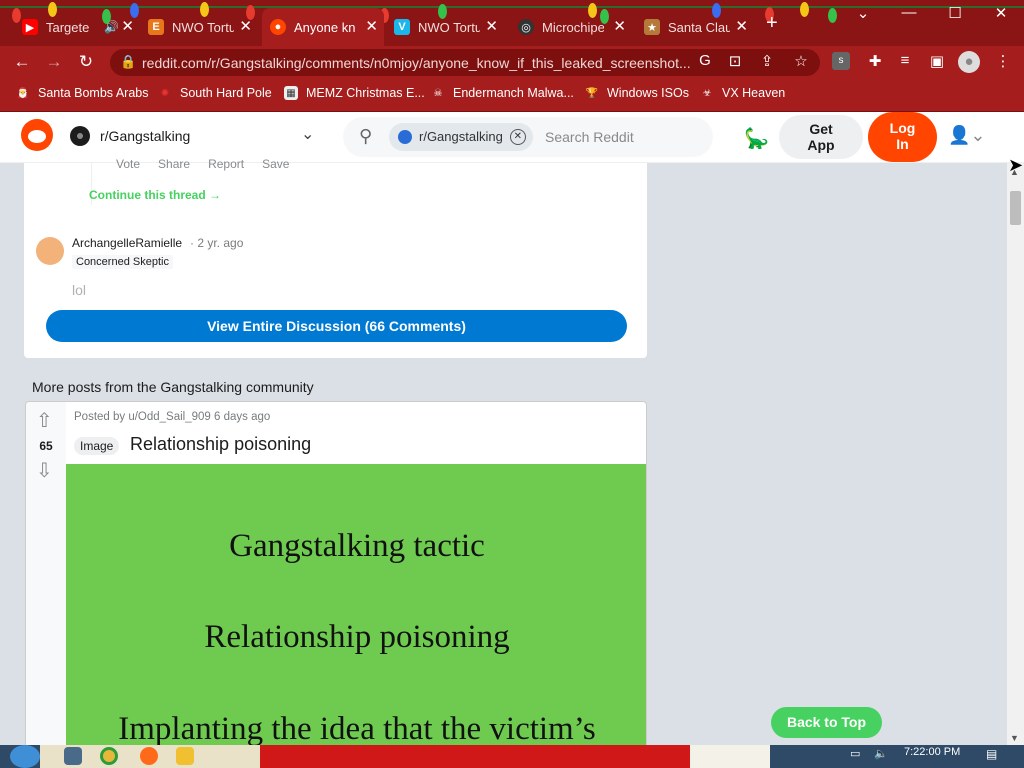 This screenshot has height=768, width=1024. I want to click on tab-search-chevron-icon: ⌄, so click(863, 13).